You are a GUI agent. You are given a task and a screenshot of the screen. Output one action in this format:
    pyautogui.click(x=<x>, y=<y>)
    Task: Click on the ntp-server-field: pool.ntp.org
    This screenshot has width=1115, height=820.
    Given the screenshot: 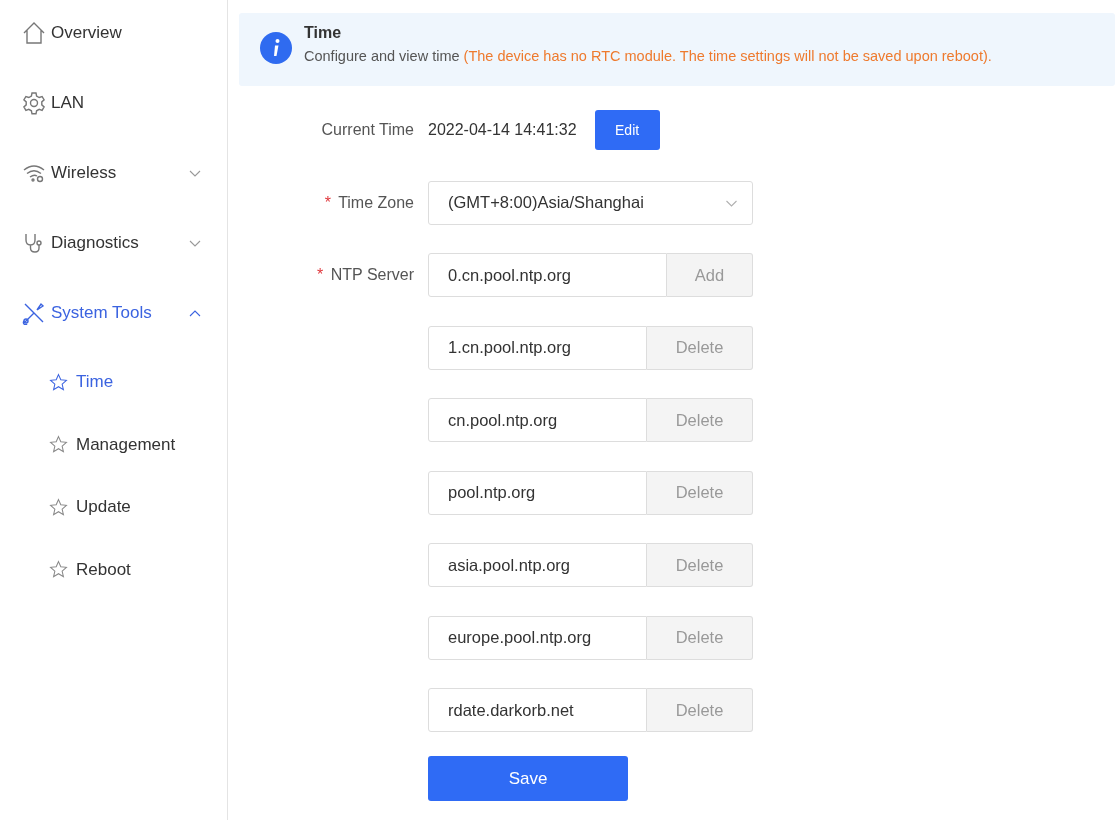 What is the action you would take?
    pyautogui.click(x=537, y=492)
    